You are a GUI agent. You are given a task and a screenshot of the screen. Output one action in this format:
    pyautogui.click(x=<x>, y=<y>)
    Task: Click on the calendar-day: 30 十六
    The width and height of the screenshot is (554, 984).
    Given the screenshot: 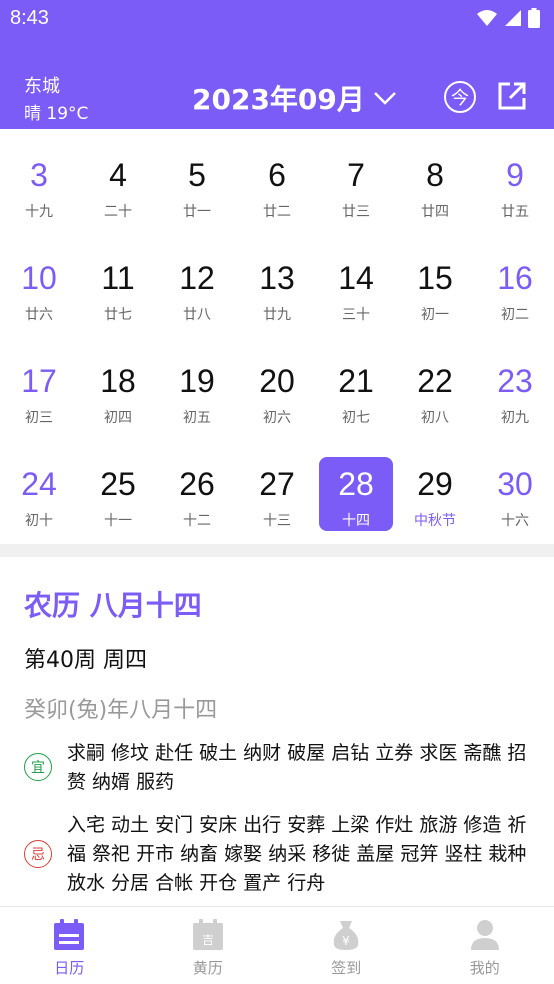 What is the action you would take?
    pyautogui.click(x=515, y=494)
    